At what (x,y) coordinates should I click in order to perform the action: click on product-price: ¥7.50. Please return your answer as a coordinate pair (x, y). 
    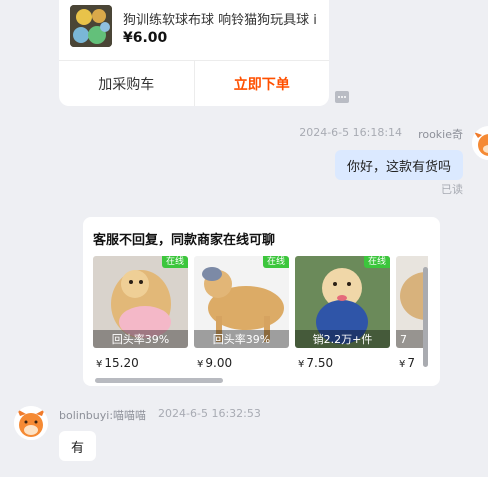
    Looking at the image, I should click on (316, 363).